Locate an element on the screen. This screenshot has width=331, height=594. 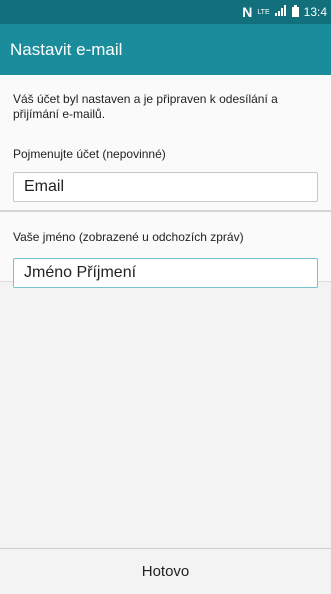
page-title: Nastavit e-mail is located at coordinates (66, 49).